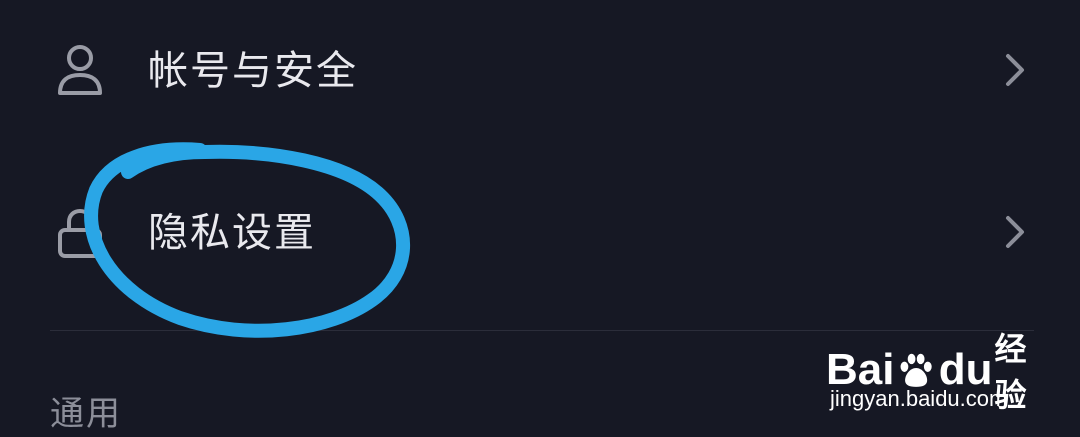  What do you see at coordinates (80, 233) in the screenshot?
I see `lock-icon` at bounding box center [80, 233].